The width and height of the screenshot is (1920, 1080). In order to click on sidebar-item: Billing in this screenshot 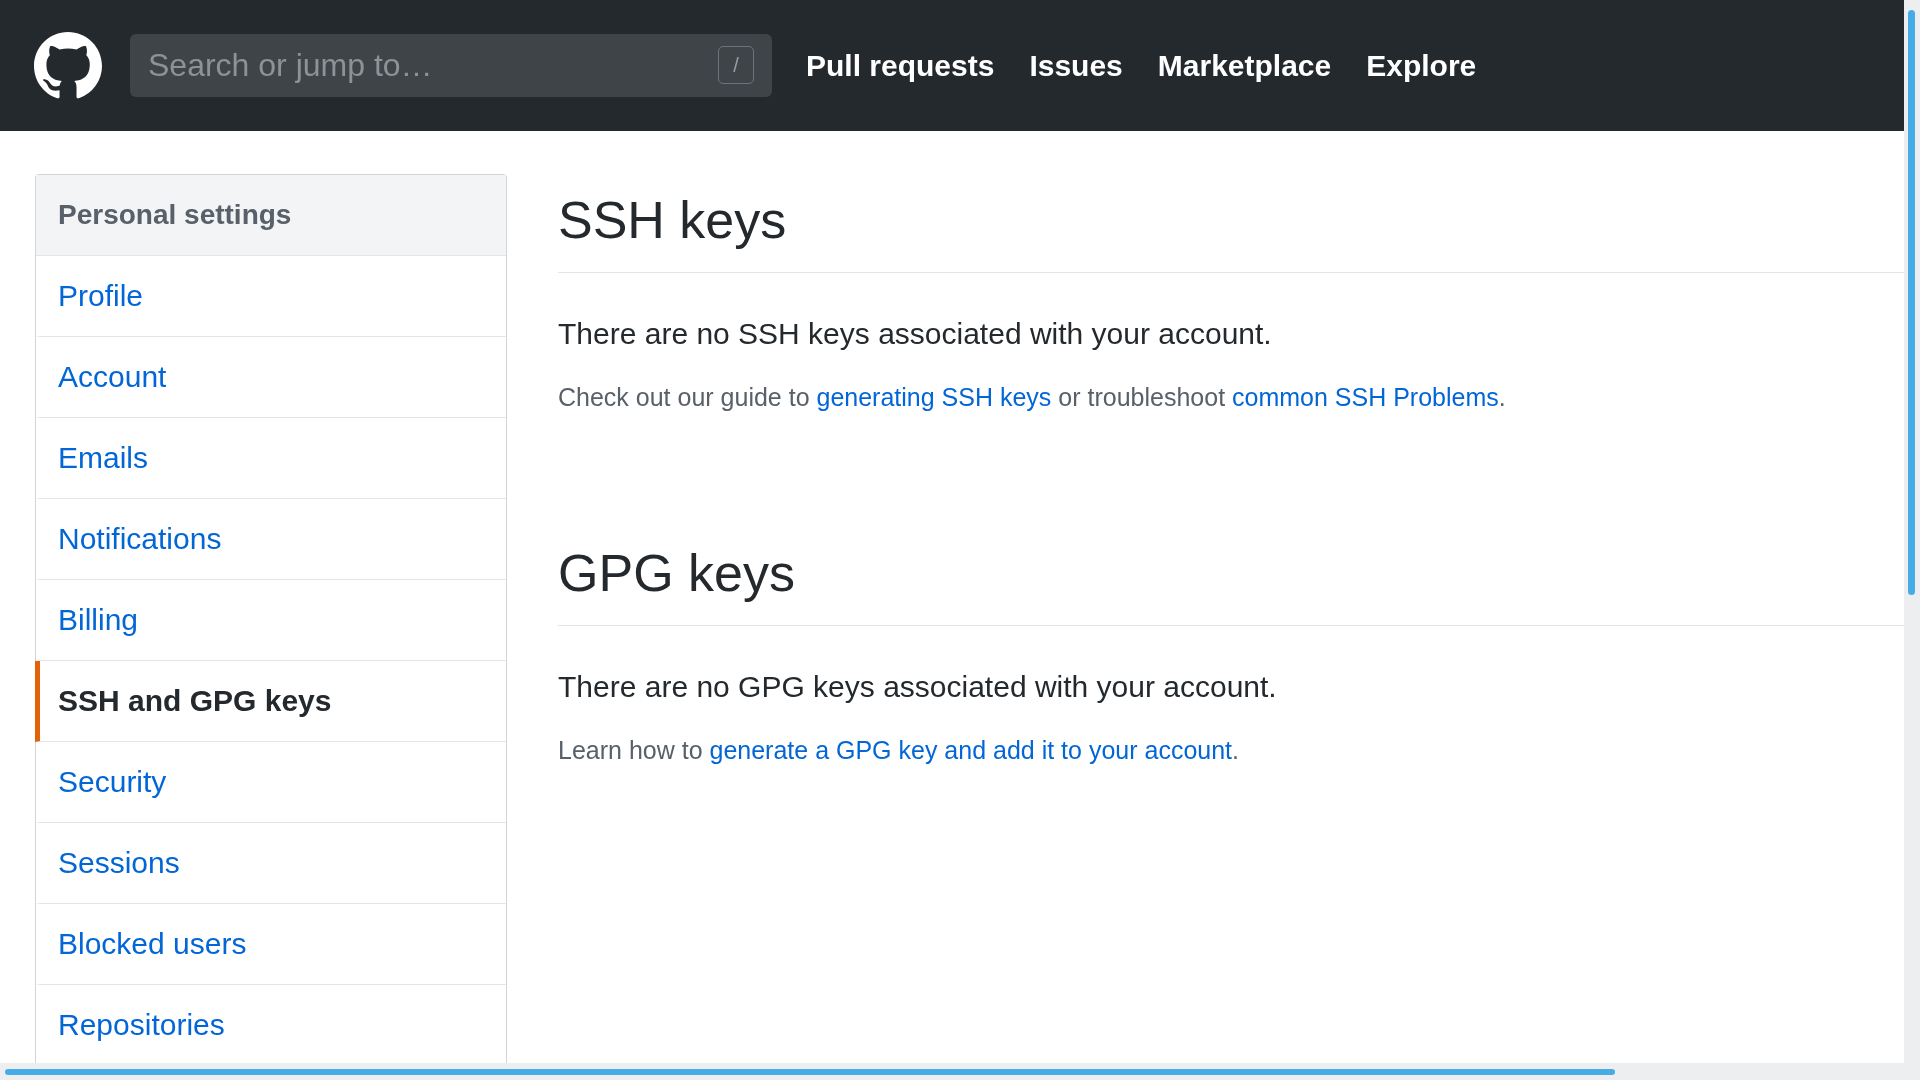, I will do `click(270, 620)`.